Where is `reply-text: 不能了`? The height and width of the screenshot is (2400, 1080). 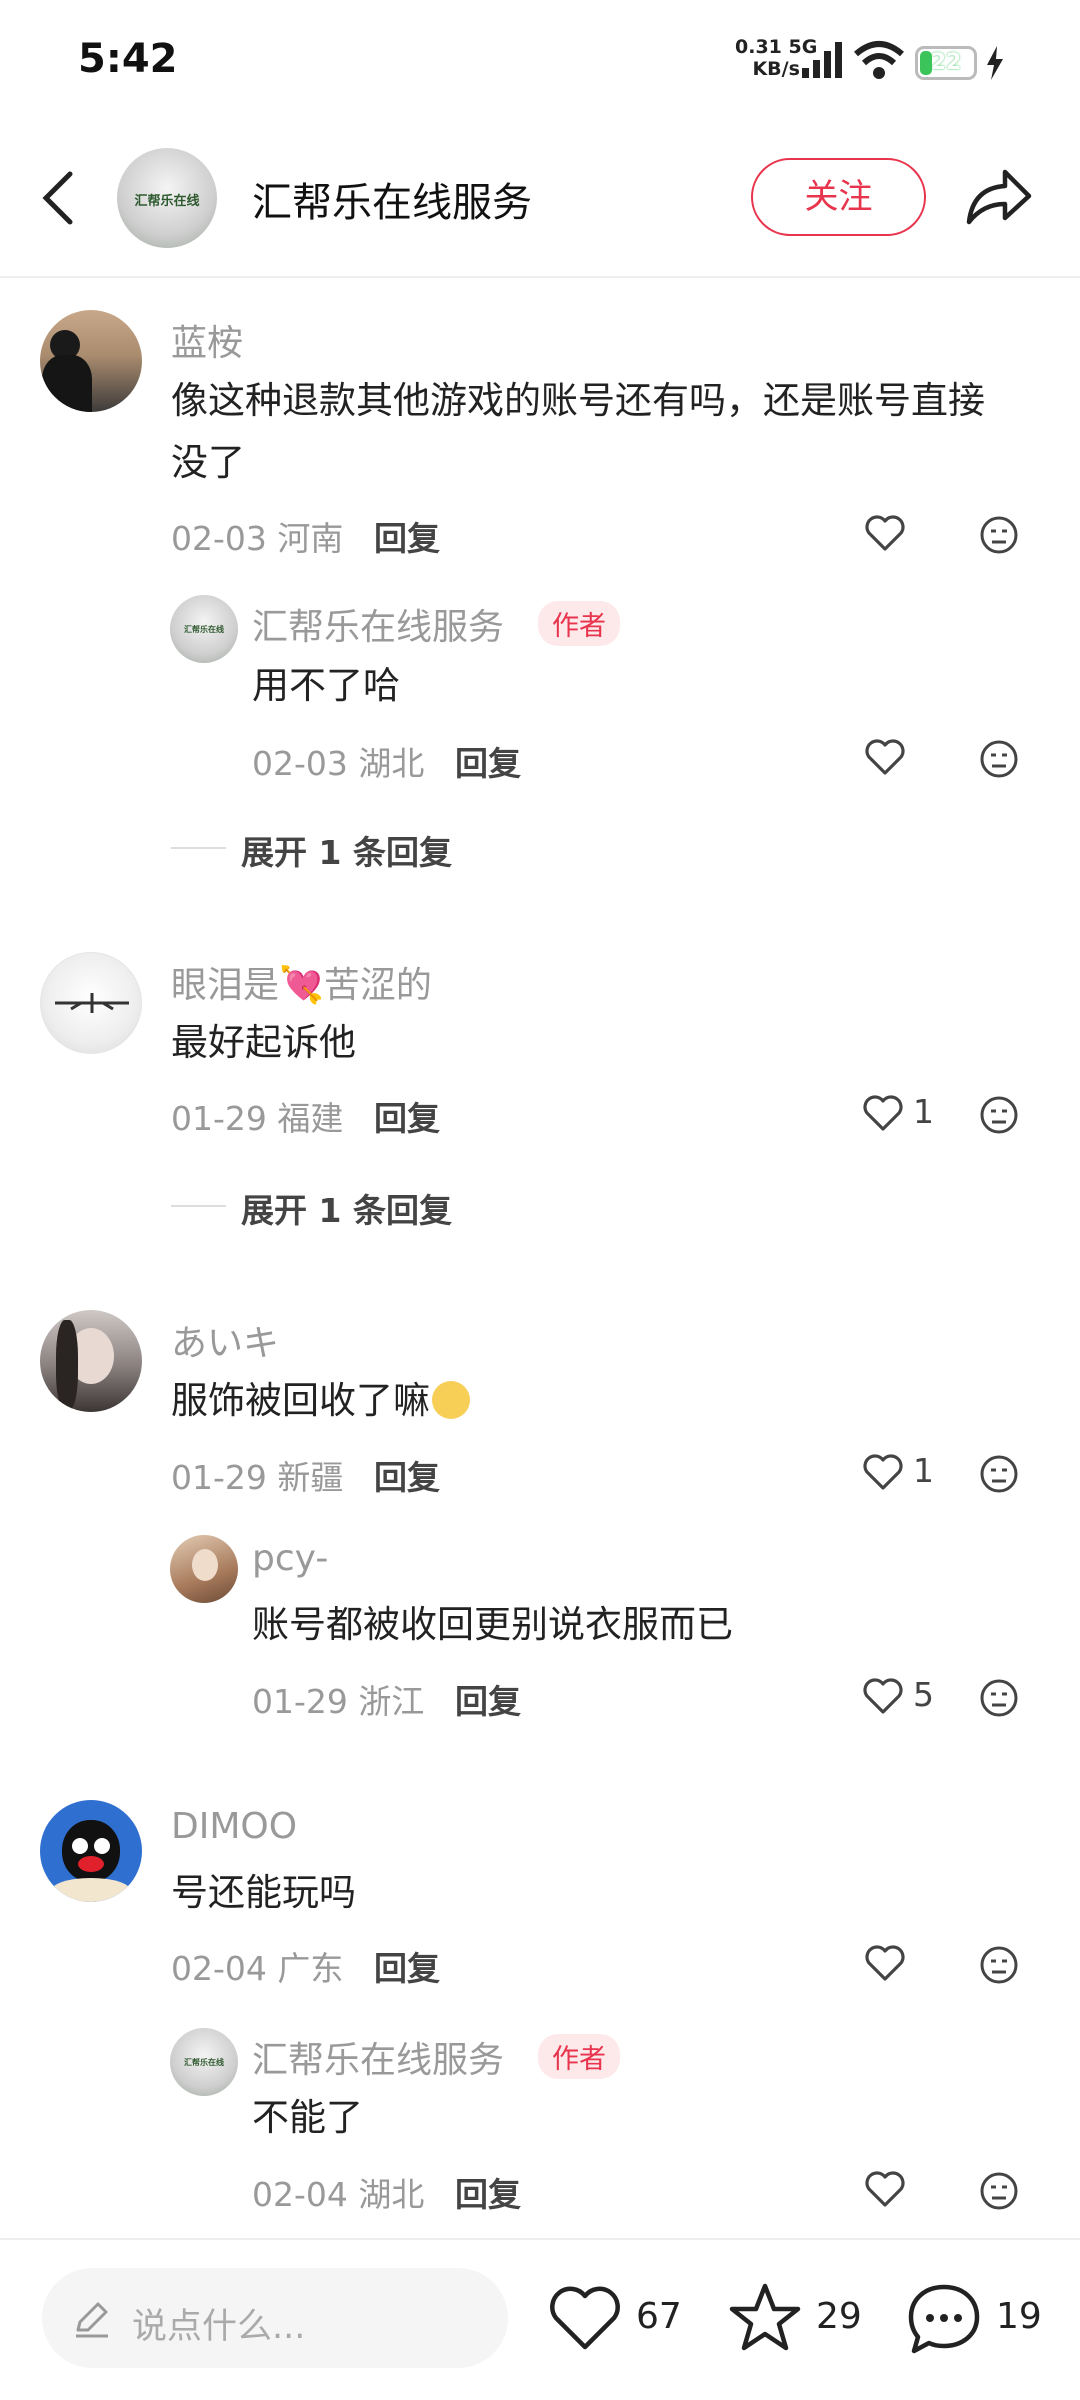 reply-text: 不能了 is located at coordinates (307, 2117).